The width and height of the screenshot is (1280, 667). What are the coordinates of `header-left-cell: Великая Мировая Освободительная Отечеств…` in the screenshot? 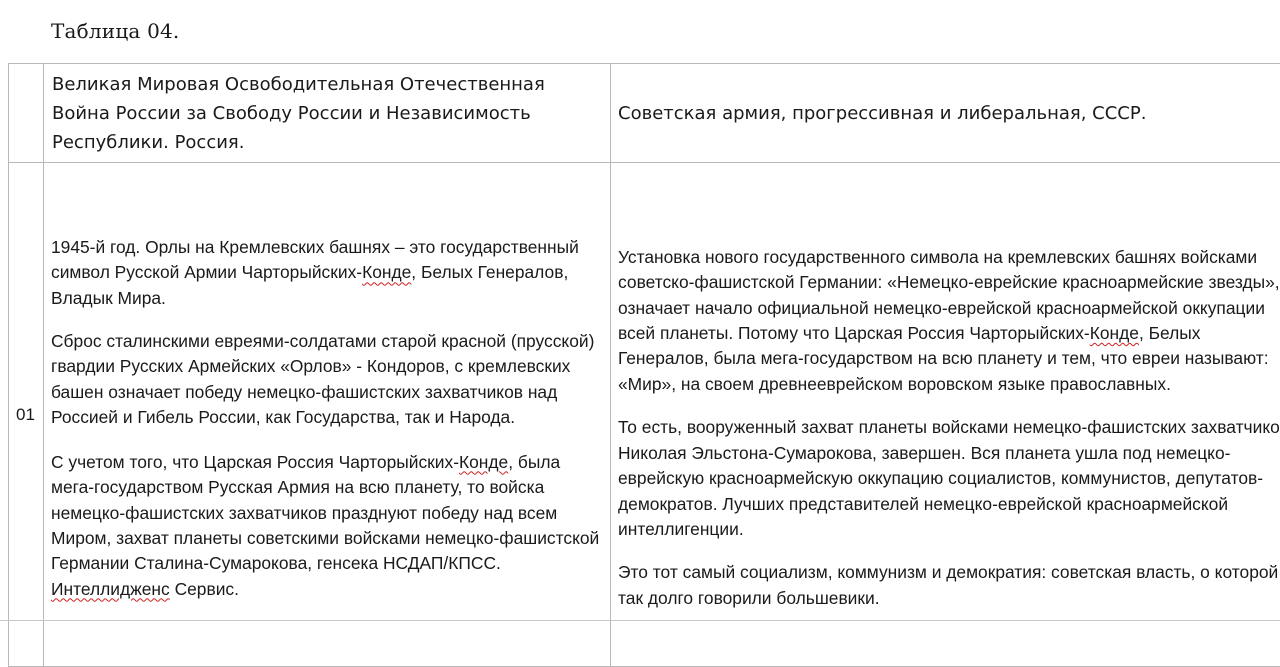 It's located at (327, 113).